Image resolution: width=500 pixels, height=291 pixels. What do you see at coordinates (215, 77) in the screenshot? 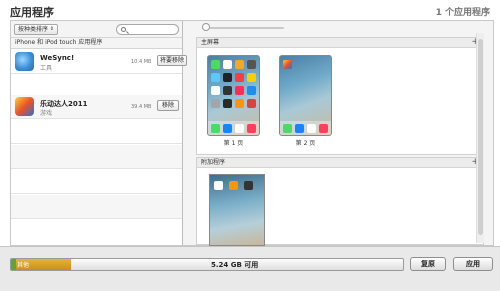
I see `weather-icon` at bounding box center [215, 77].